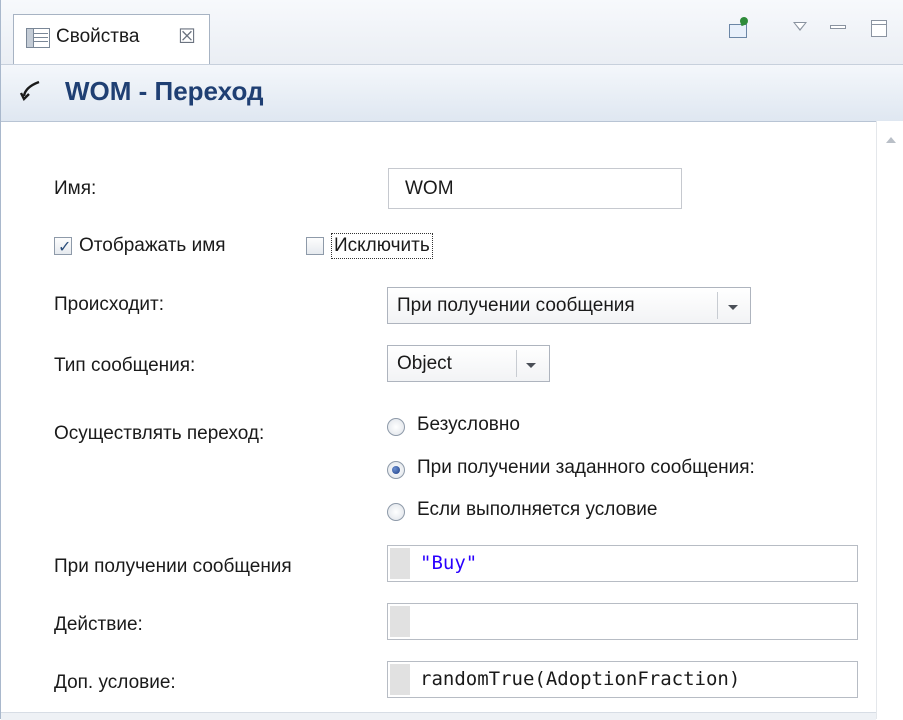  I want to click on minimize-icon, so click(838, 27).